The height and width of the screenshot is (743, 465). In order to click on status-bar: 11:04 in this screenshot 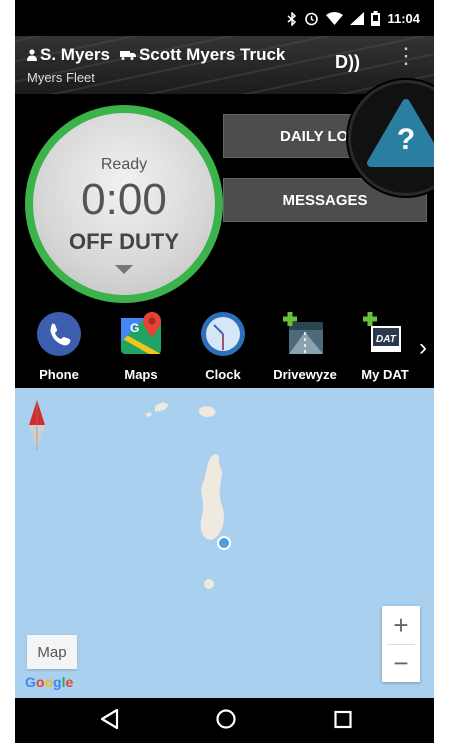, I will do `click(224, 18)`.